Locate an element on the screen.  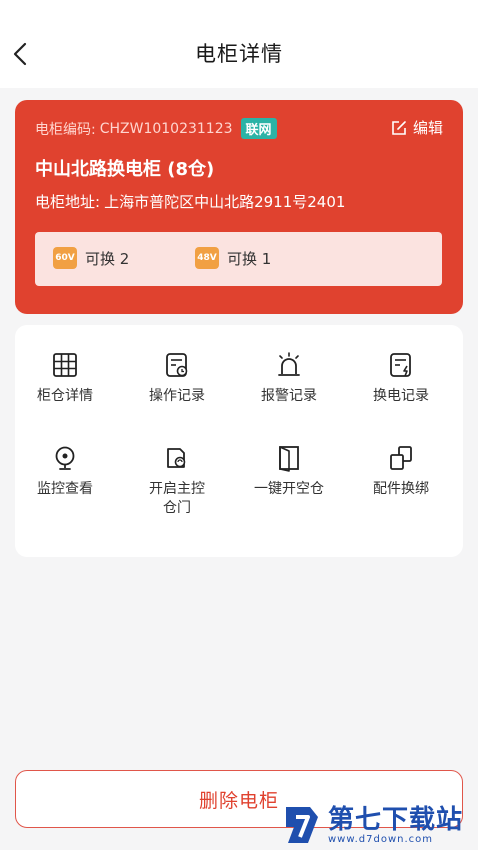
door-icon is located at coordinates (289, 459).